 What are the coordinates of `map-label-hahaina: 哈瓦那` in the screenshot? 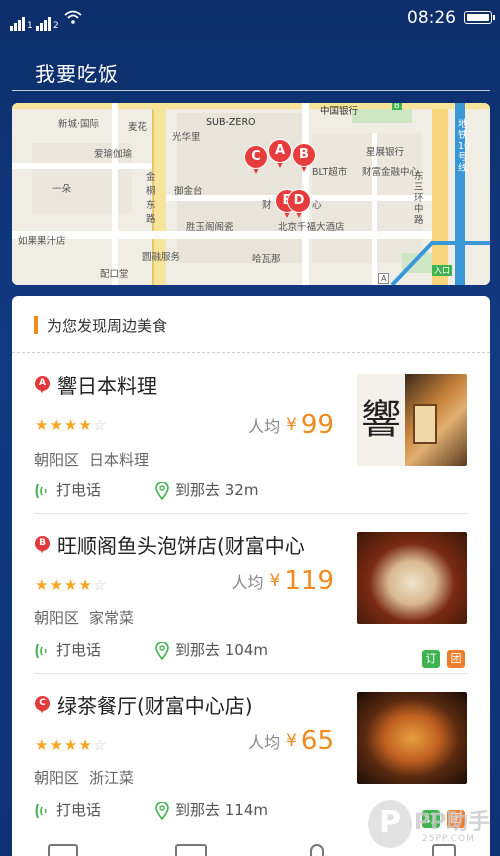 It's located at (266, 259).